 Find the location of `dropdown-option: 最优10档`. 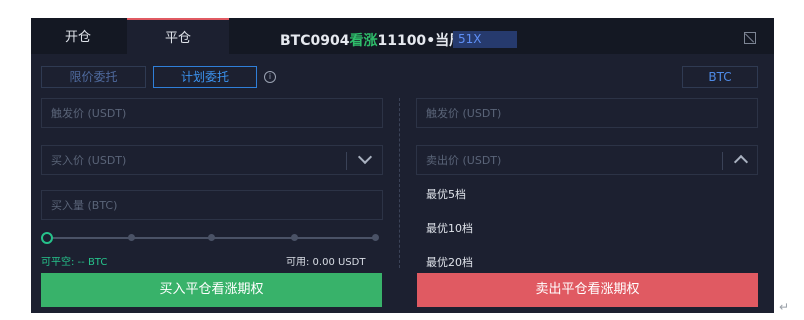

dropdown-option: 最优10档 is located at coordinates (449, 228).